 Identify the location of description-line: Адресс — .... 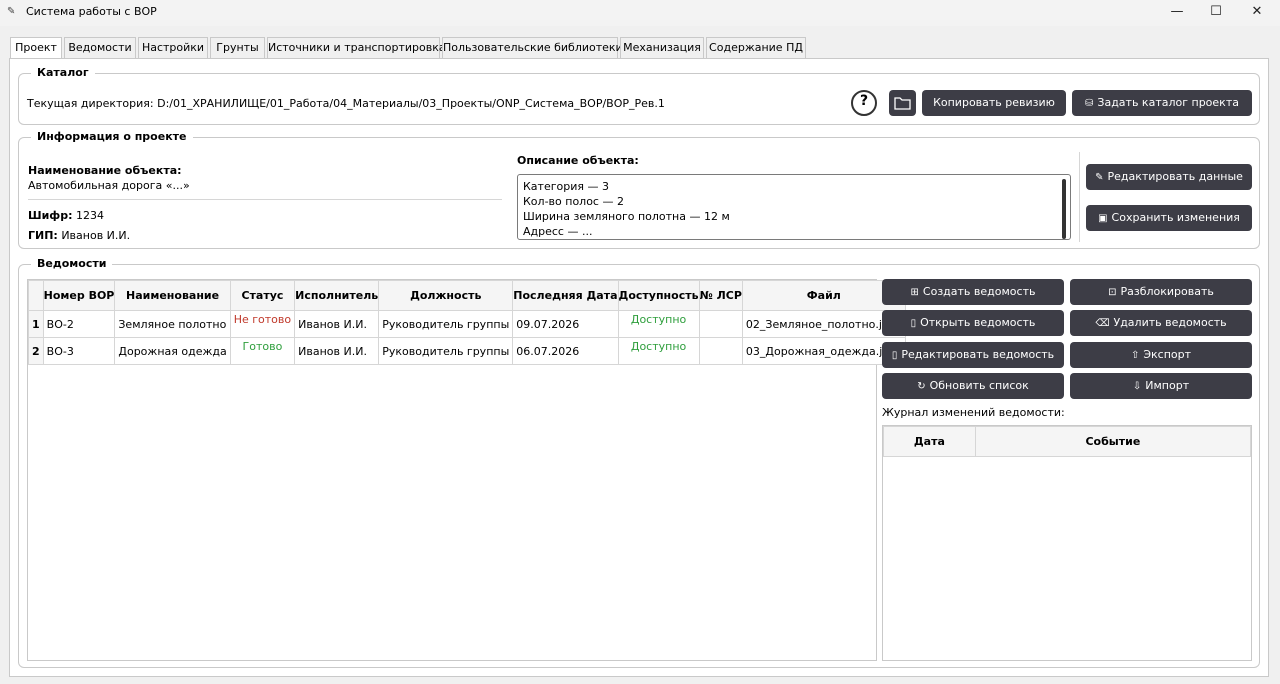
(558, 231).